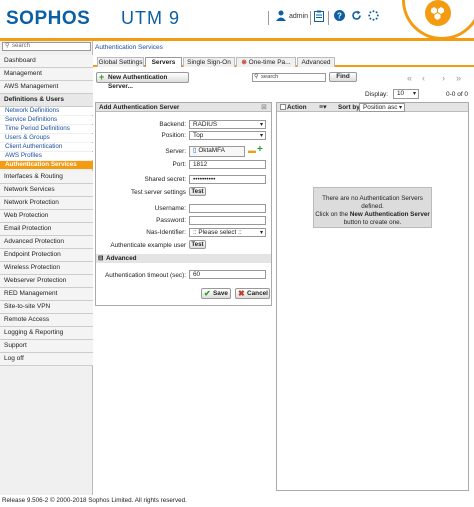 This screenshot has height=507, width=474. I want to click on sidebar-item-log-off: Log off, so click(46, 359).